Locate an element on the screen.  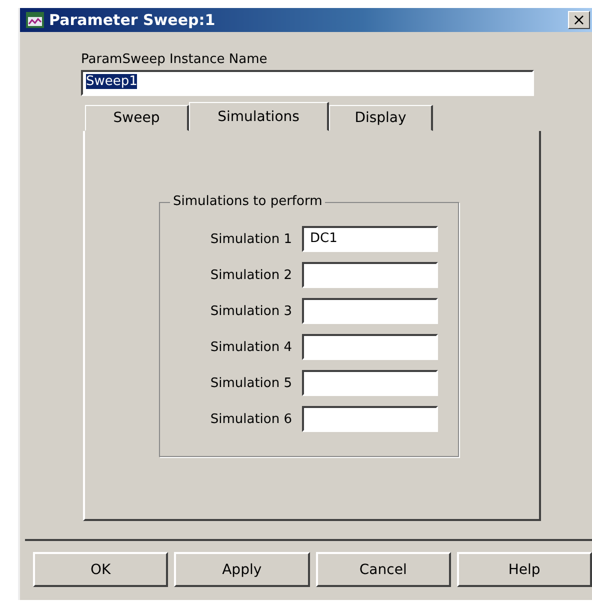
field-label: Simulation 5 is located at coordinates (250, 383).